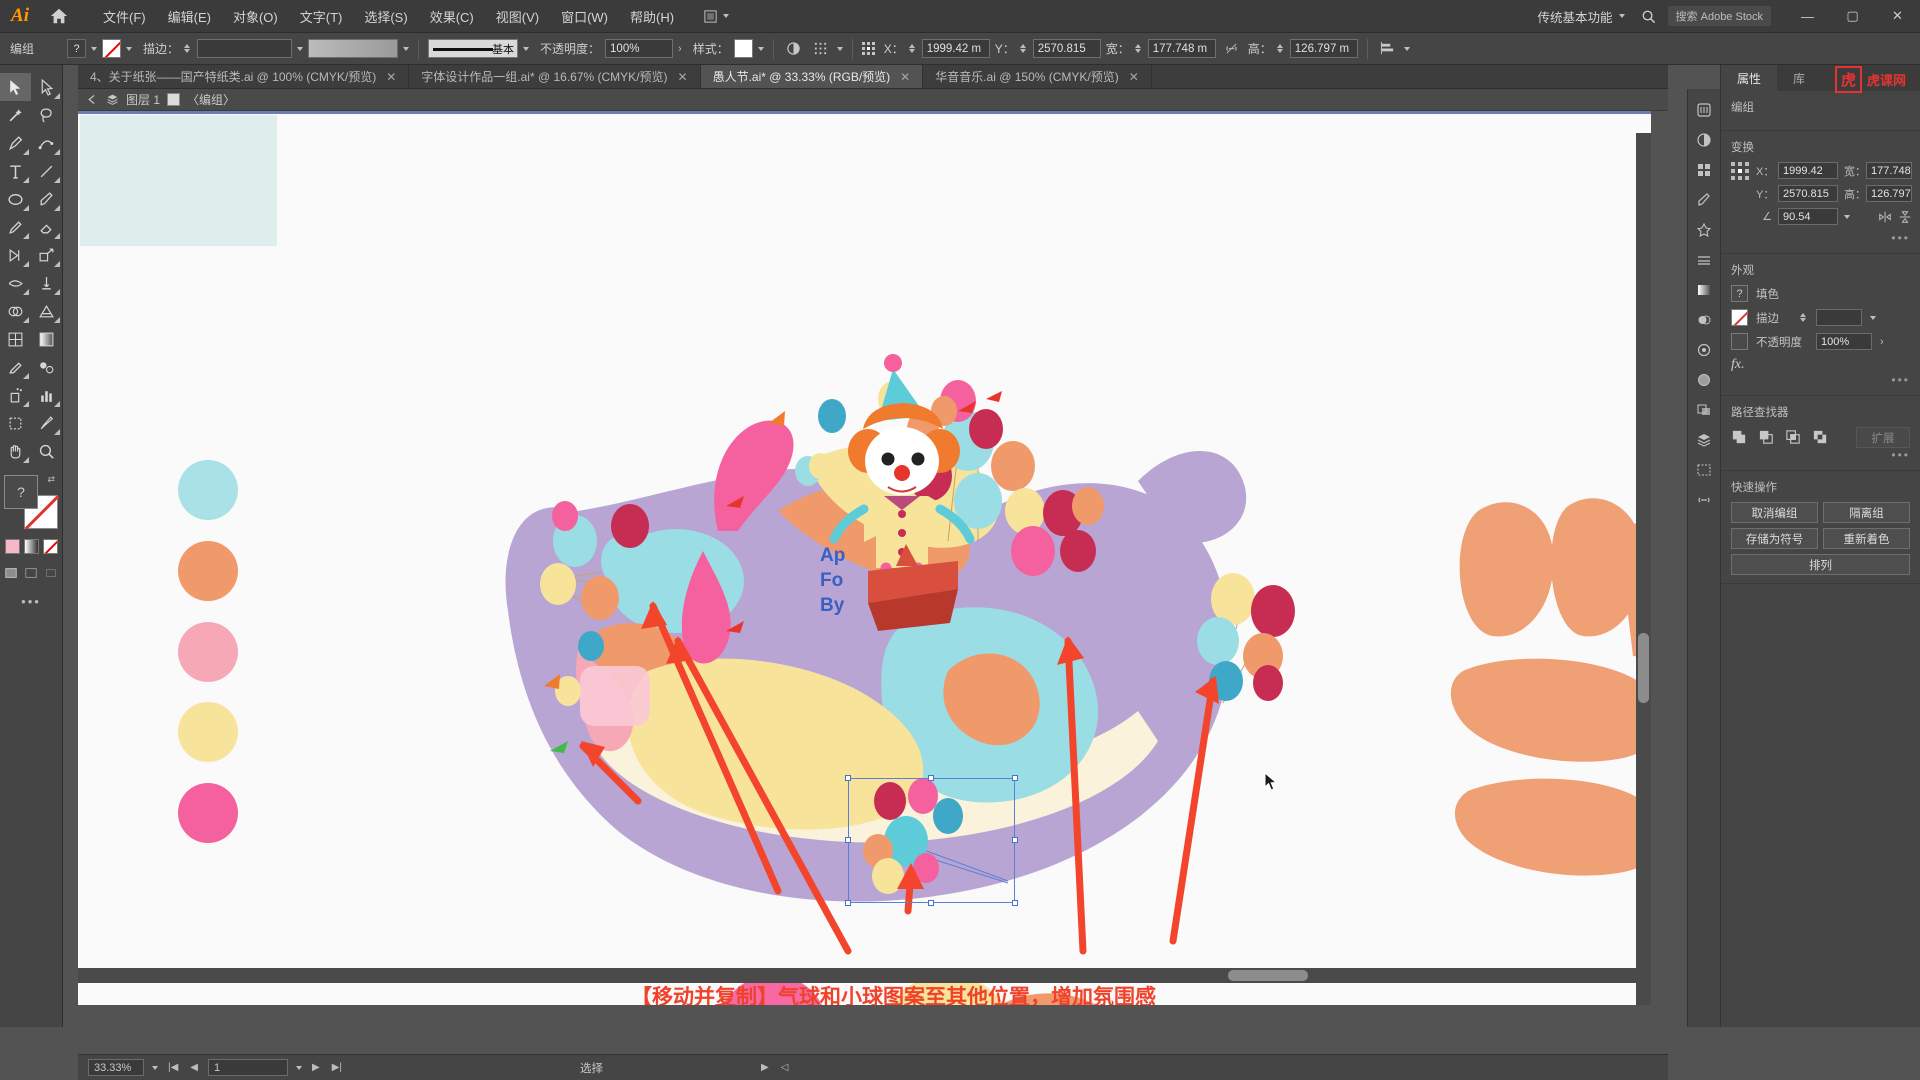 The image size is (1920, 1080). Describe the element at coordinates (868, 48) in the screenshot. I see `reference-point-selector` at that location.